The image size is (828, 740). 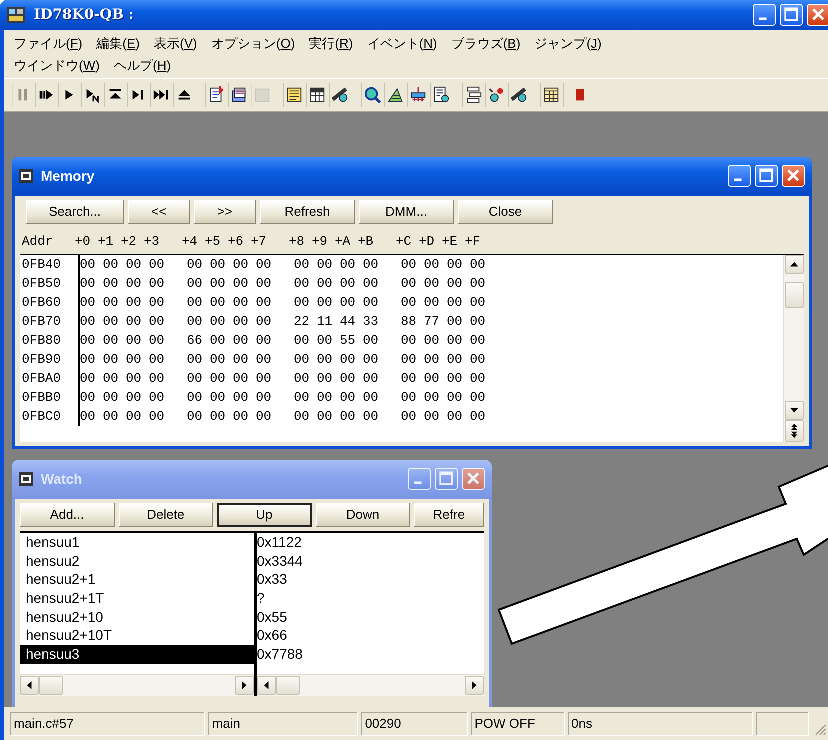 I want to click on menu-item: ウインドウ(W), so click(x=57, y=66).